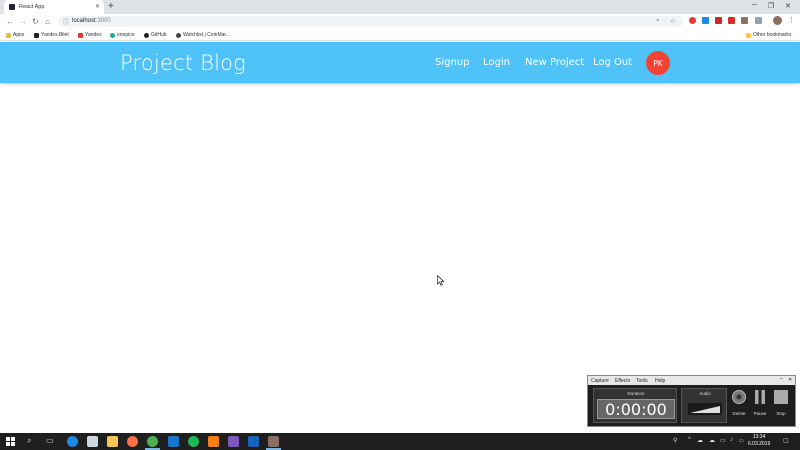 This screenshot has height=450, width=800. I want to click on notifications-icon: ▢, so click(786, 440).